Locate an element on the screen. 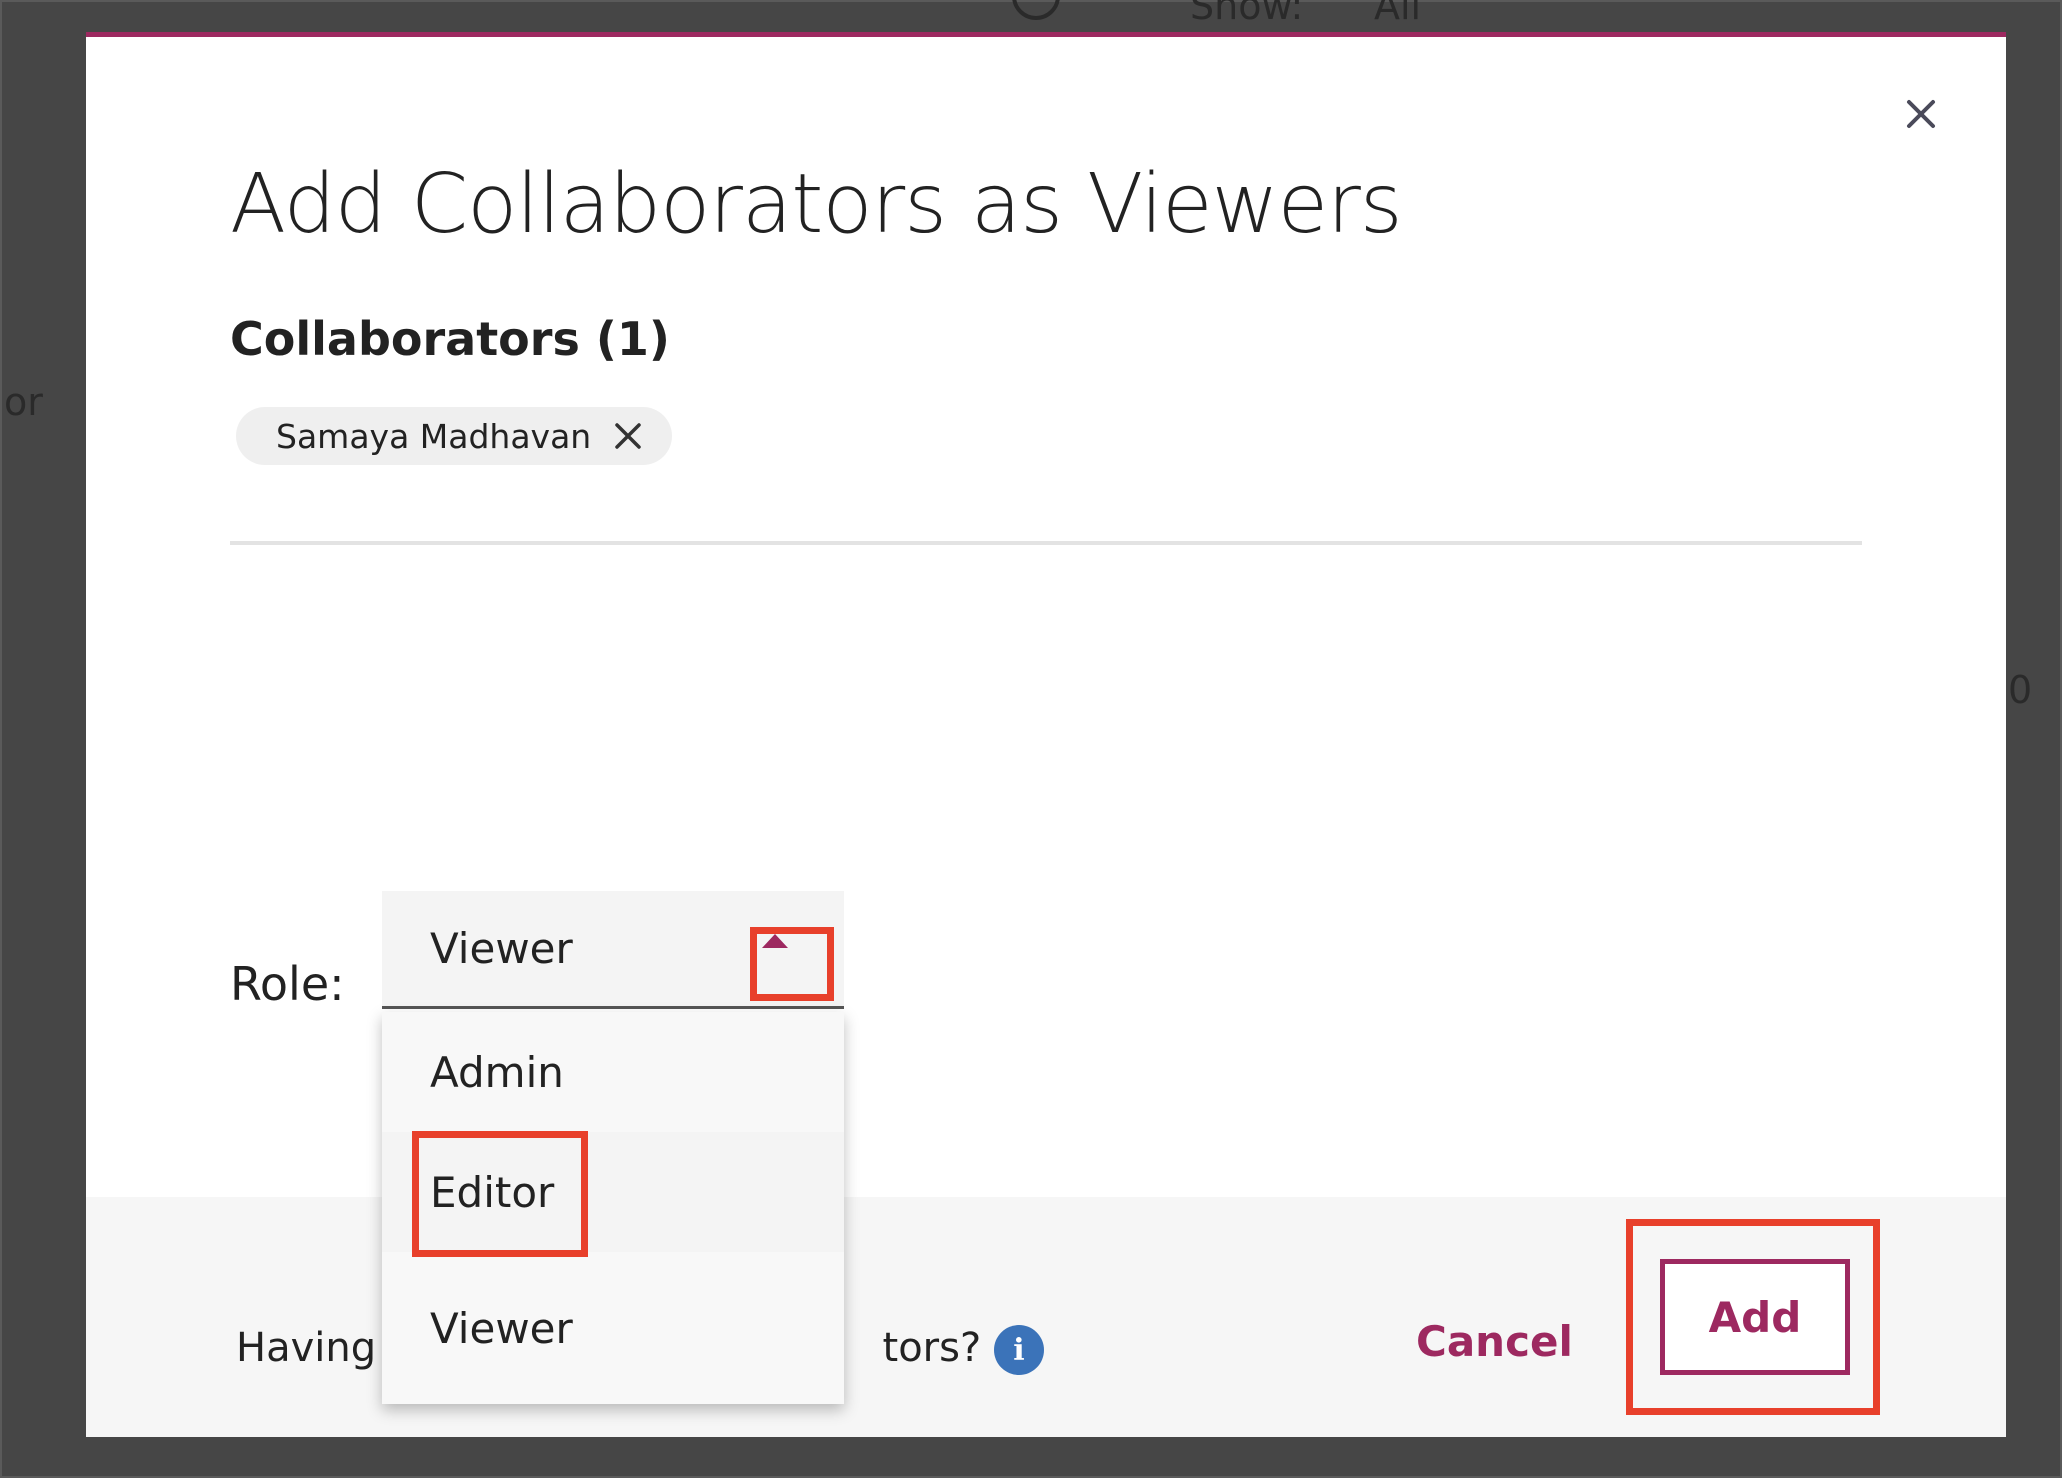  modal-title: Add Collaborators as Viewers is located at coordinates (816, 204).